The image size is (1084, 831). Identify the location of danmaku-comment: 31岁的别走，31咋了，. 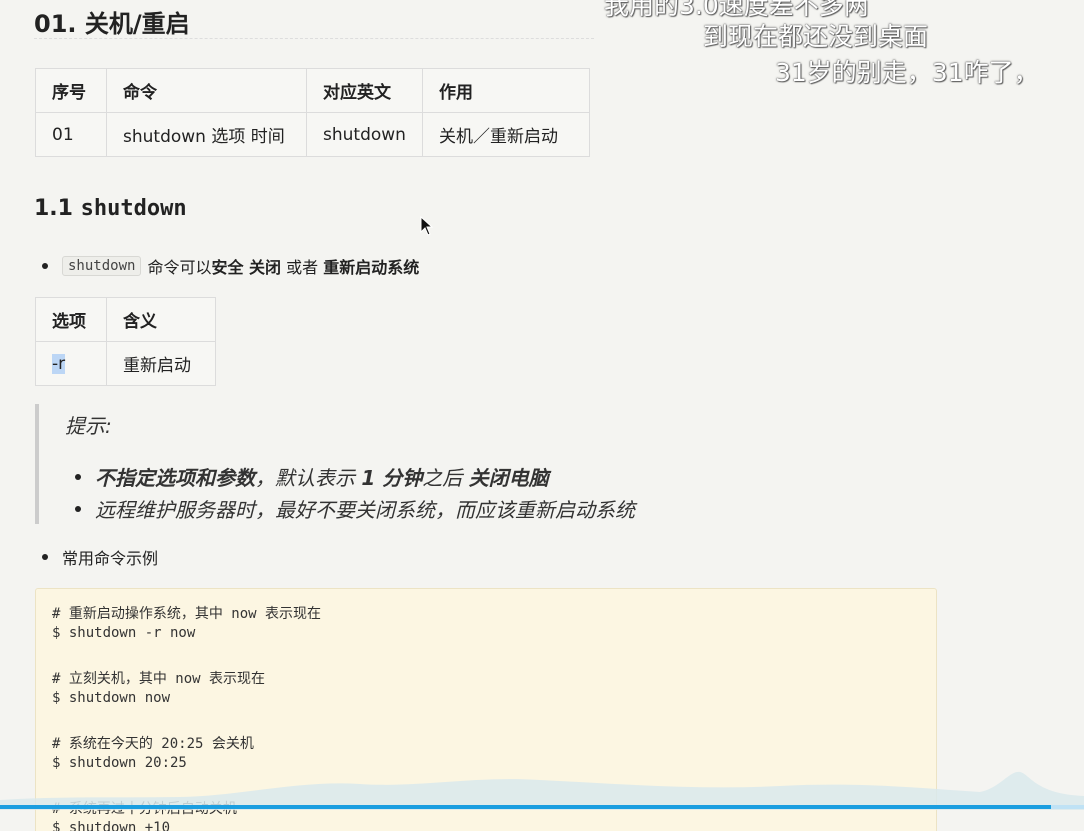
(907, 72).